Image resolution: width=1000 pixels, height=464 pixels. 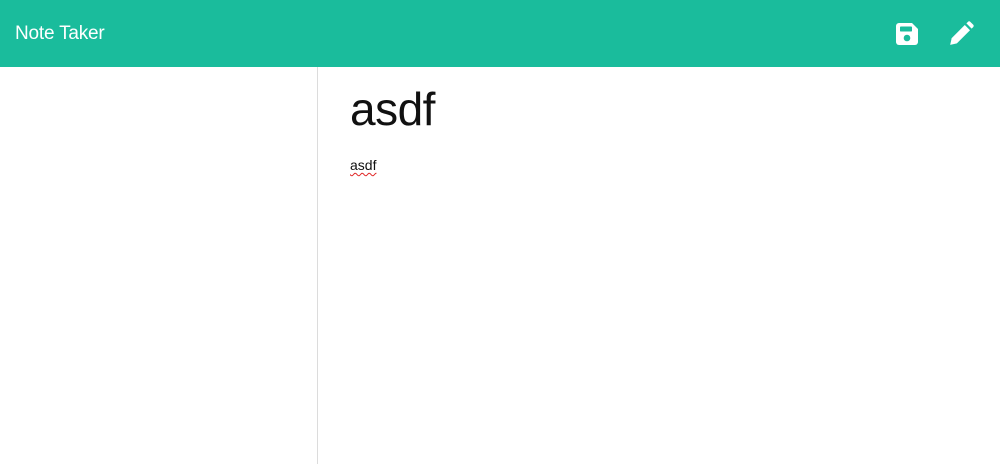 What do you see at coordinates (660, 165) in the screenshot?
I see `note-body-textarea: asdf` at bounding box center [660, 165].